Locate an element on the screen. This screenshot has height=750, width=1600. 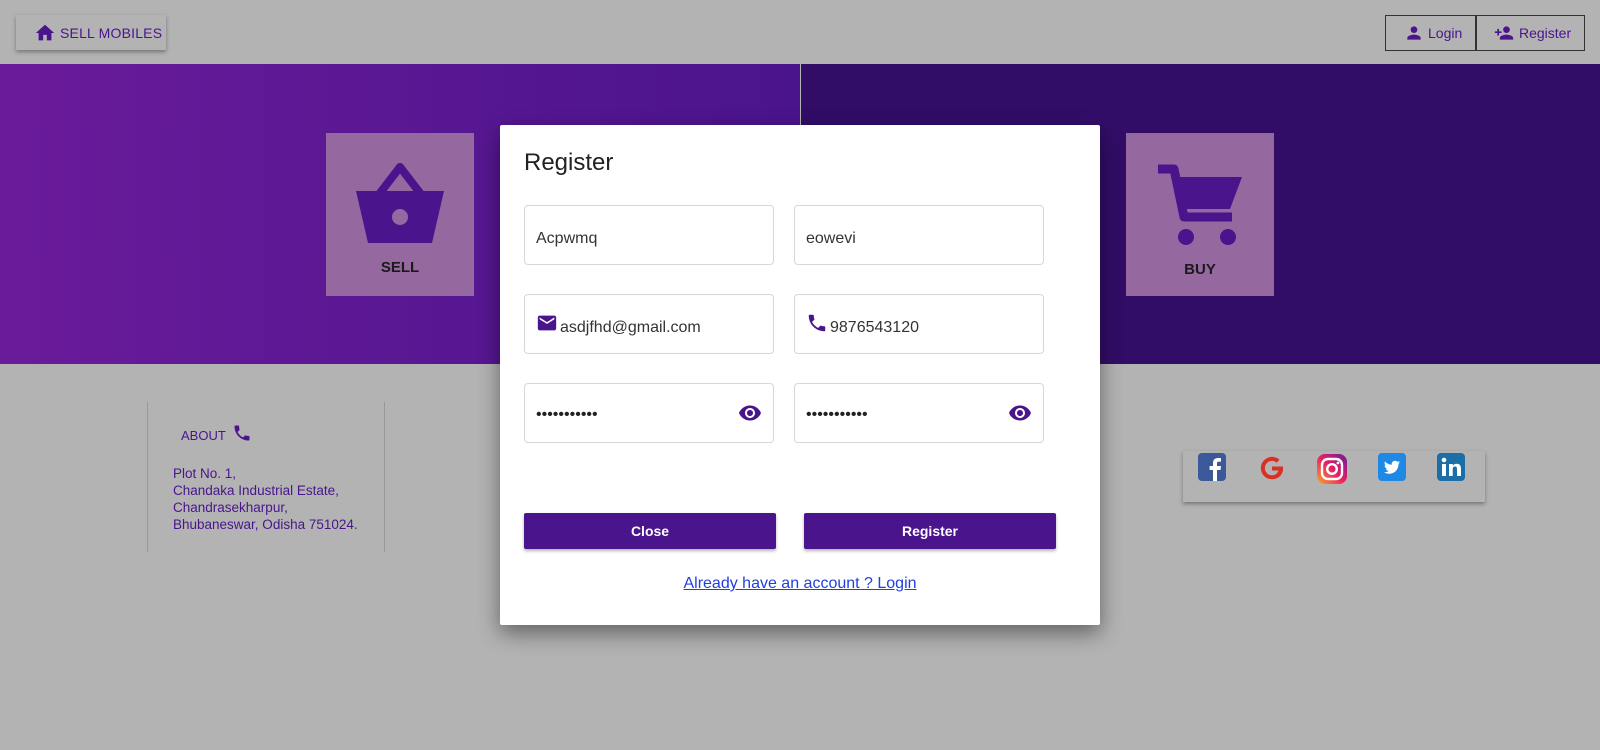
login-link: Already have an account ? Login is located at coordinates (800, 584).